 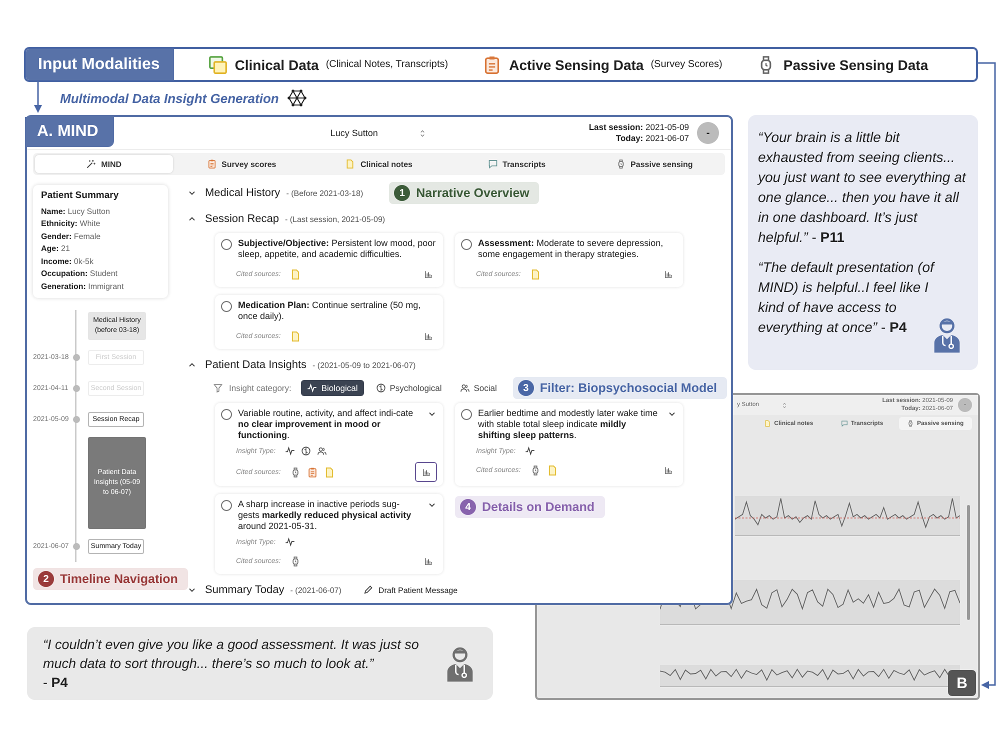 I want to click on summary-field: Generation: Immigrant, so click(x=102, y=286).